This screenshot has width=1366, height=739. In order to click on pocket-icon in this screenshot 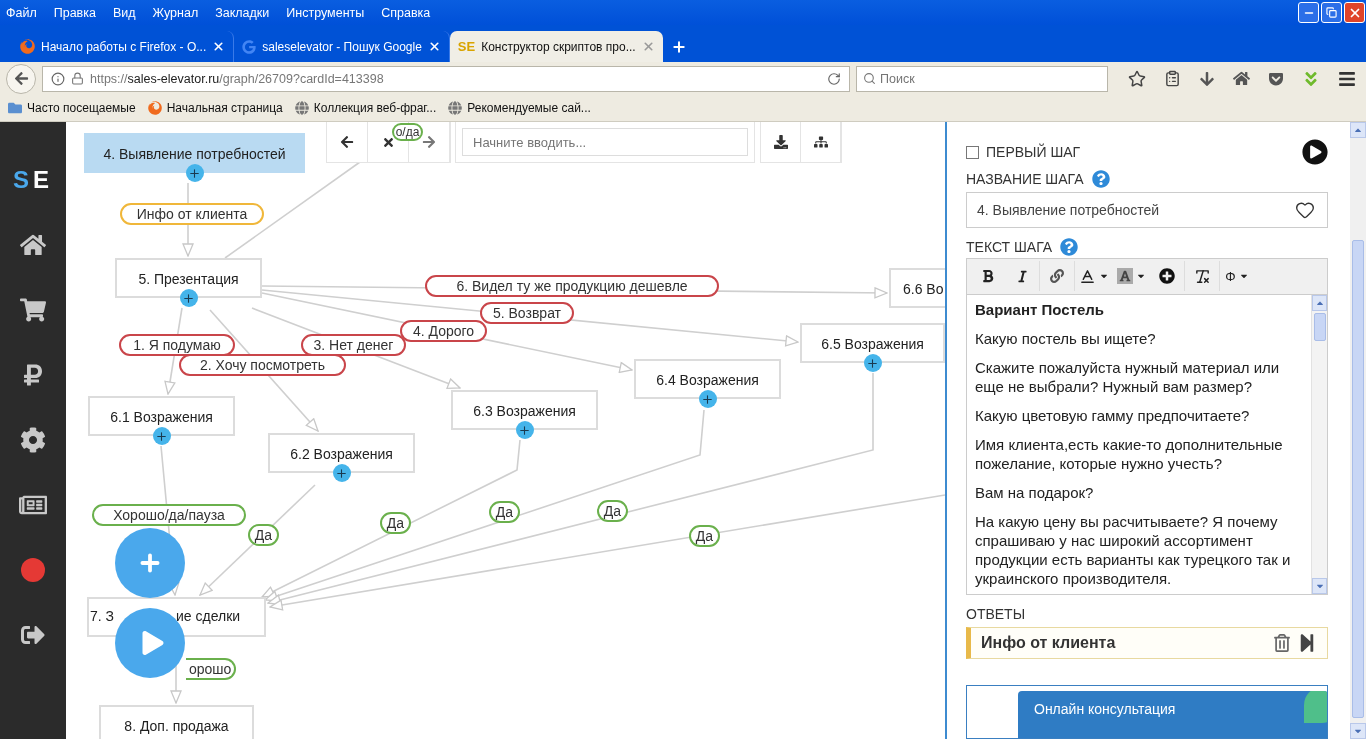, I will do `click(1276, 78)`.